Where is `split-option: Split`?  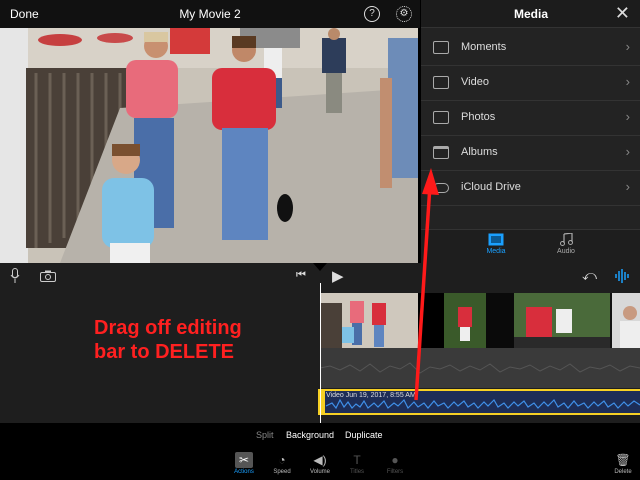 split-option: Split is located at coordinates (265, 435).